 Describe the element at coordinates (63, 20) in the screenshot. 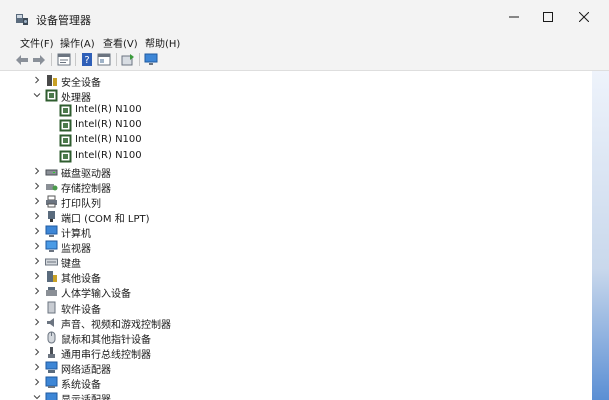

I see `window-title: 设备管理器` at that location.